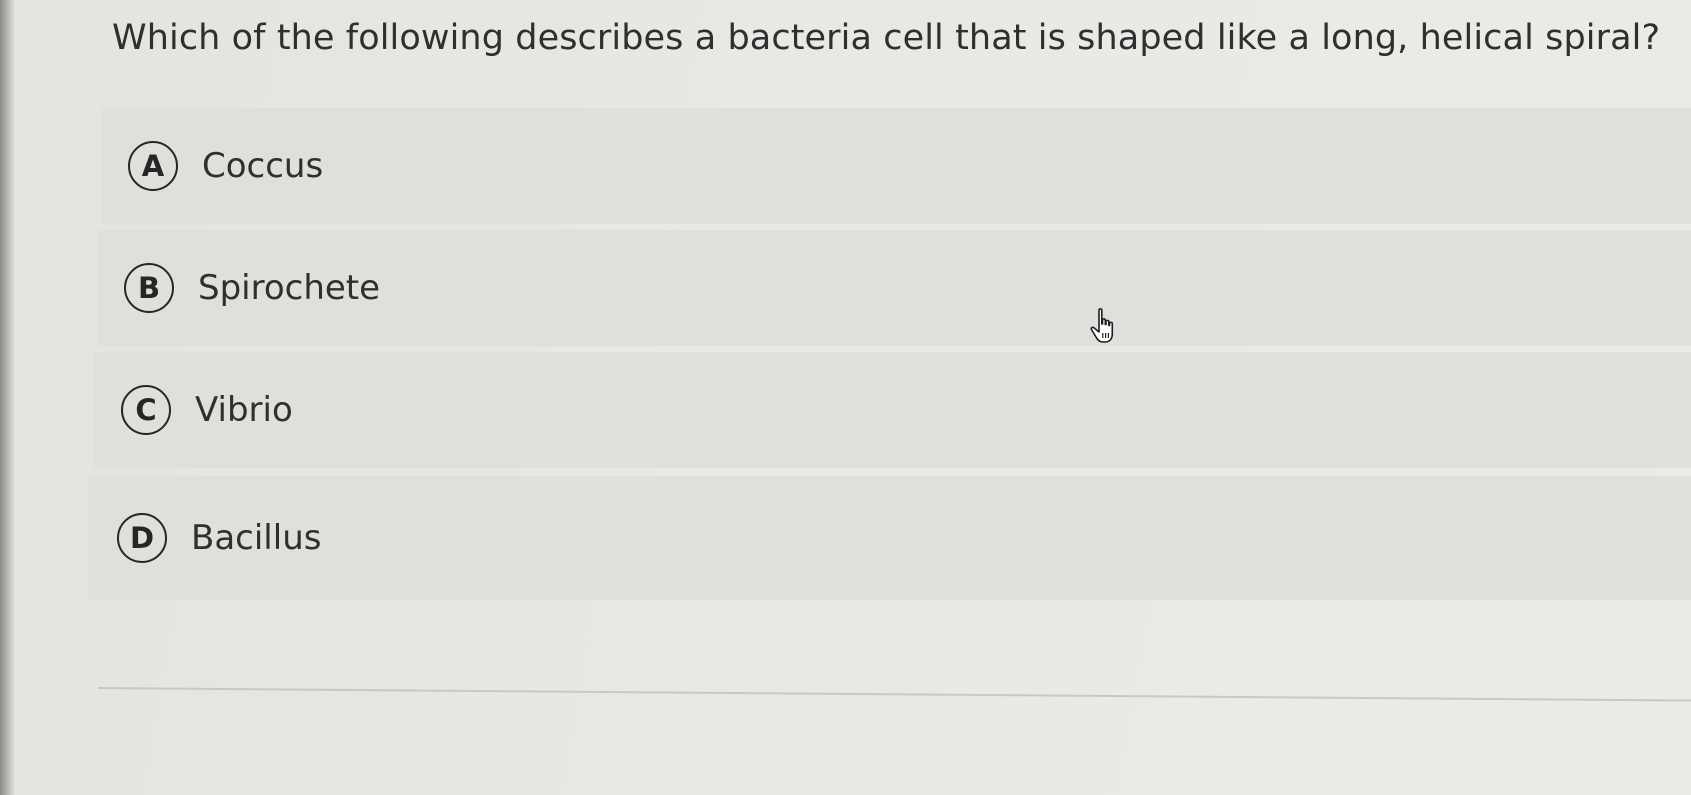 The height and width of the screenshot is (795, 1691). Describe the element at coordinates (896, 166) in the screenshot. I see `option-a: A Coccus` at that location.